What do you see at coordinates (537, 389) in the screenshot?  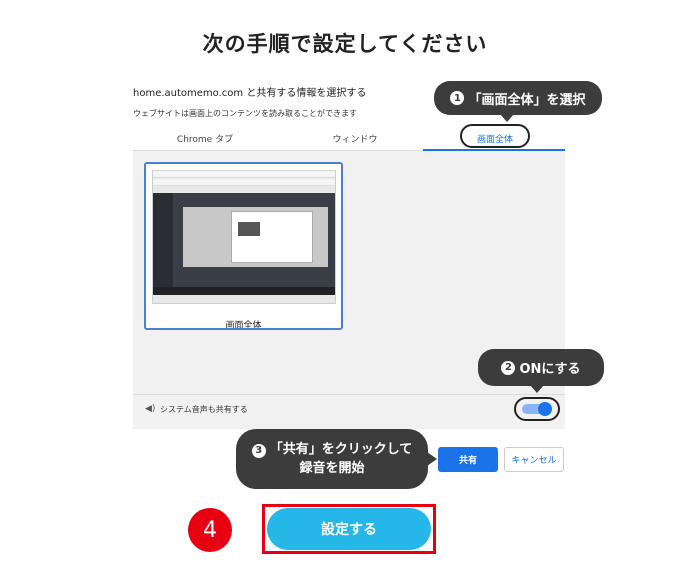 I see `callout-2-pointer` at bounding box center [537, 389].